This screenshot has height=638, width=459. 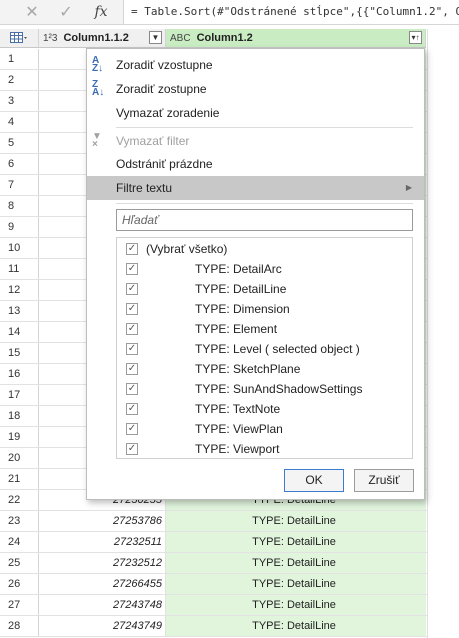 What do you see at coordinates (19, 185) in the screenshot?
I see `row-number: 7` at bounding box center [19, 185].